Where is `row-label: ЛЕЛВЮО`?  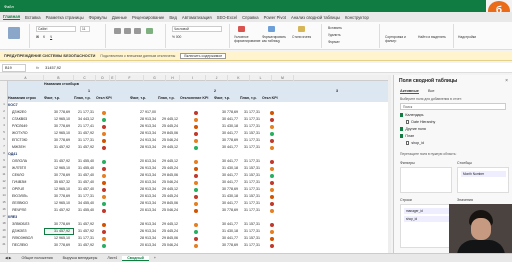 row-label: ЛЕЛВЮО is located at coordinates (28, 203).